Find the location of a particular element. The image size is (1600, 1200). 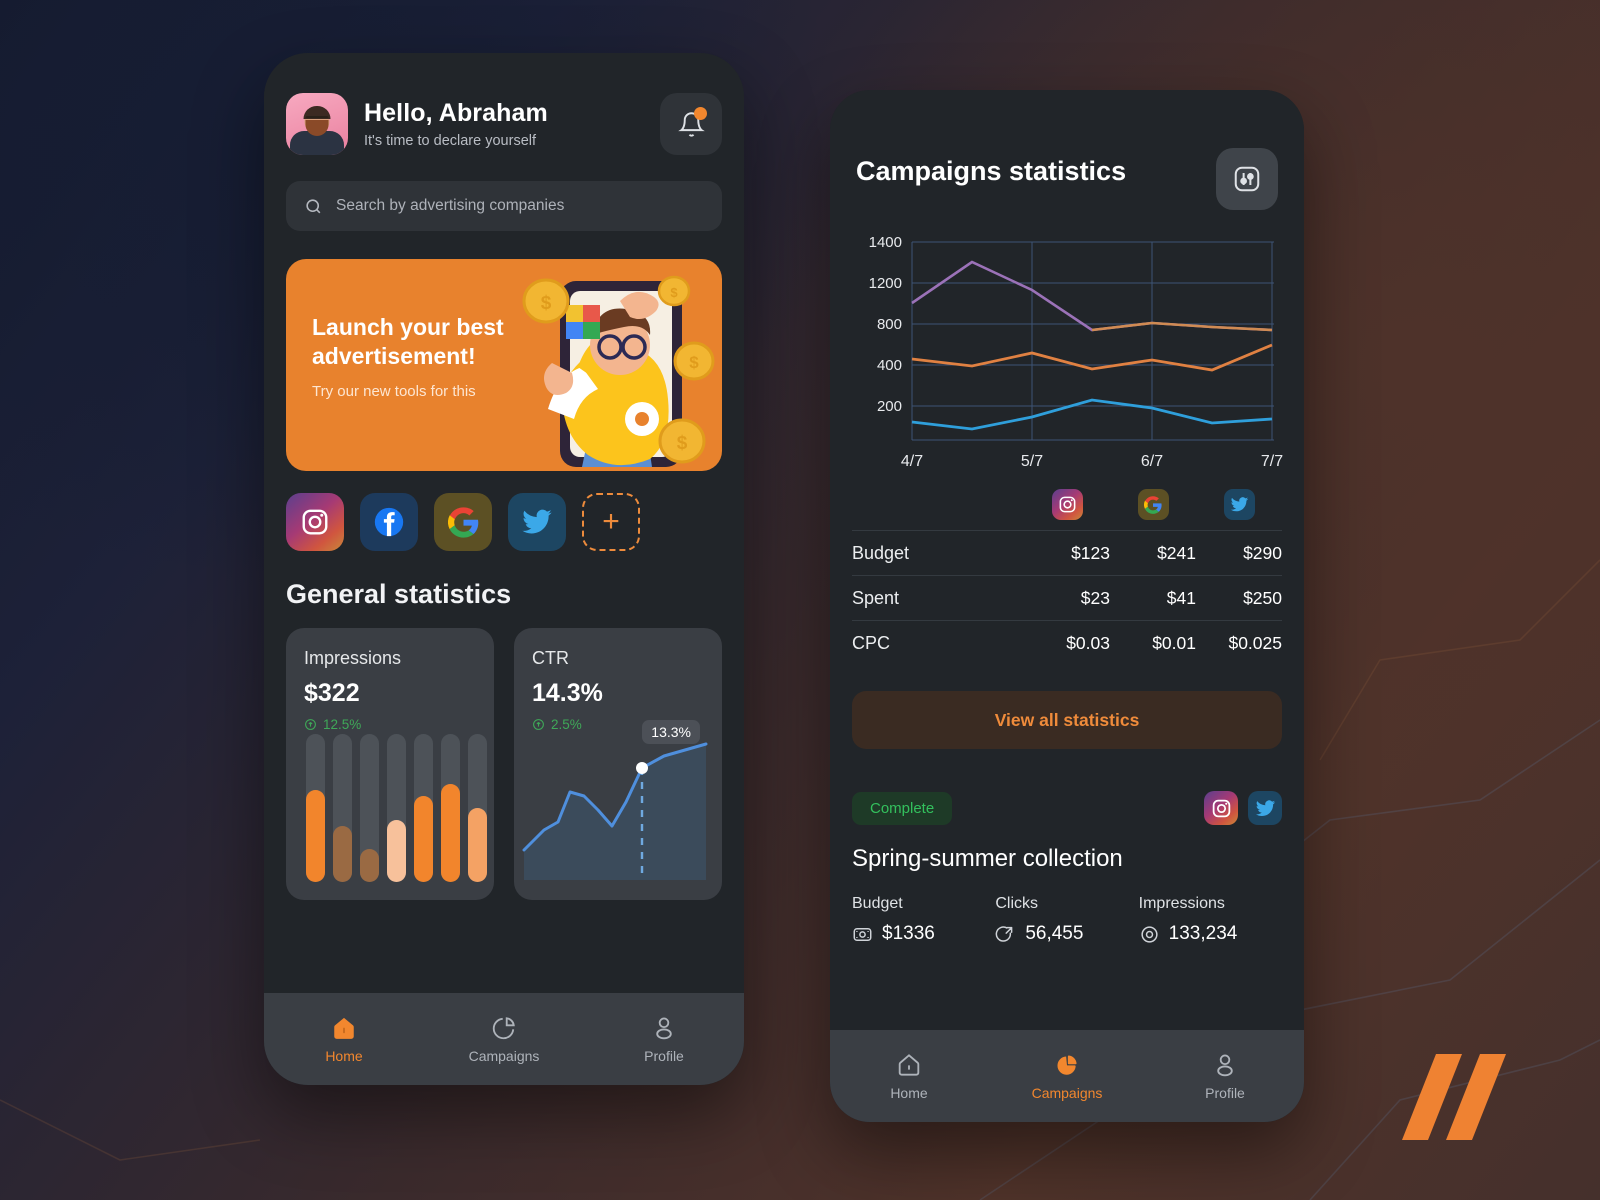

filter-button is located at coordinates (1247, 179).